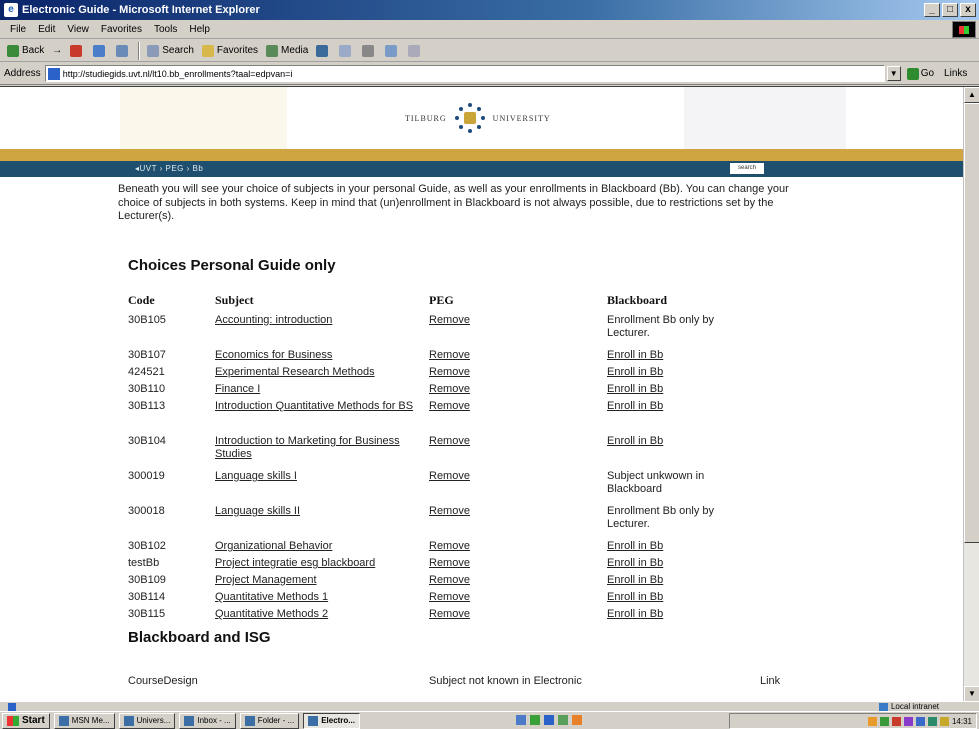 The width and height of the screenshot is (979, 729). Describe the element at coordinates (165, 29) in the screenshot. I see `menu-tools: Tools` at that location.